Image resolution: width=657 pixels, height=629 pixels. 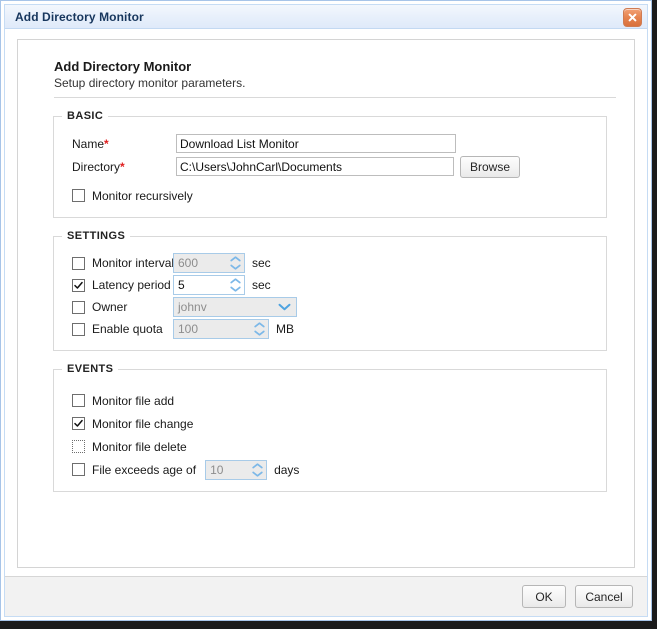 I want to click on latency-period-checkbox-wrap: Latency period, so click(x=122, y=285).